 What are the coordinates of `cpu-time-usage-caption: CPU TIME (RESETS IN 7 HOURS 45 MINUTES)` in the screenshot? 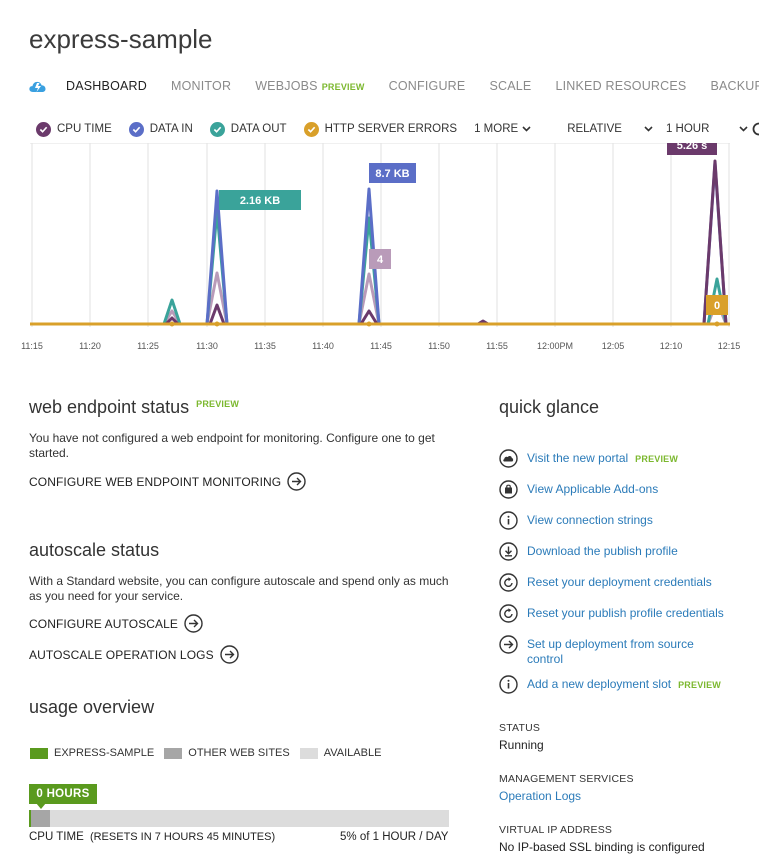 It's located at (152, 837).